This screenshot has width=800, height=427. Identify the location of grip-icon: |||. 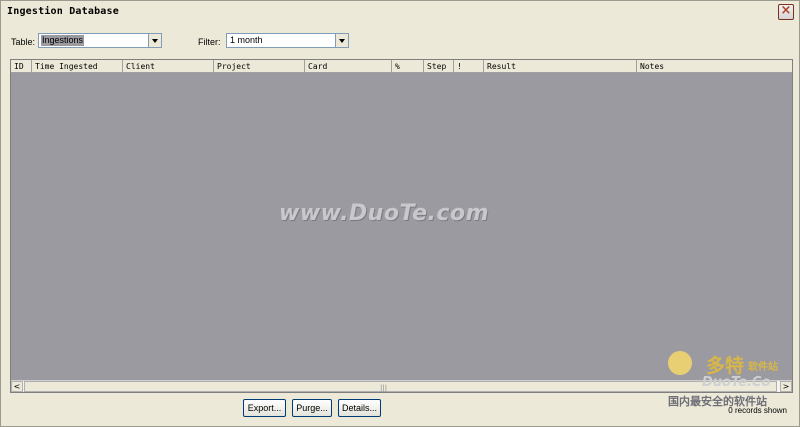
(384, 388).